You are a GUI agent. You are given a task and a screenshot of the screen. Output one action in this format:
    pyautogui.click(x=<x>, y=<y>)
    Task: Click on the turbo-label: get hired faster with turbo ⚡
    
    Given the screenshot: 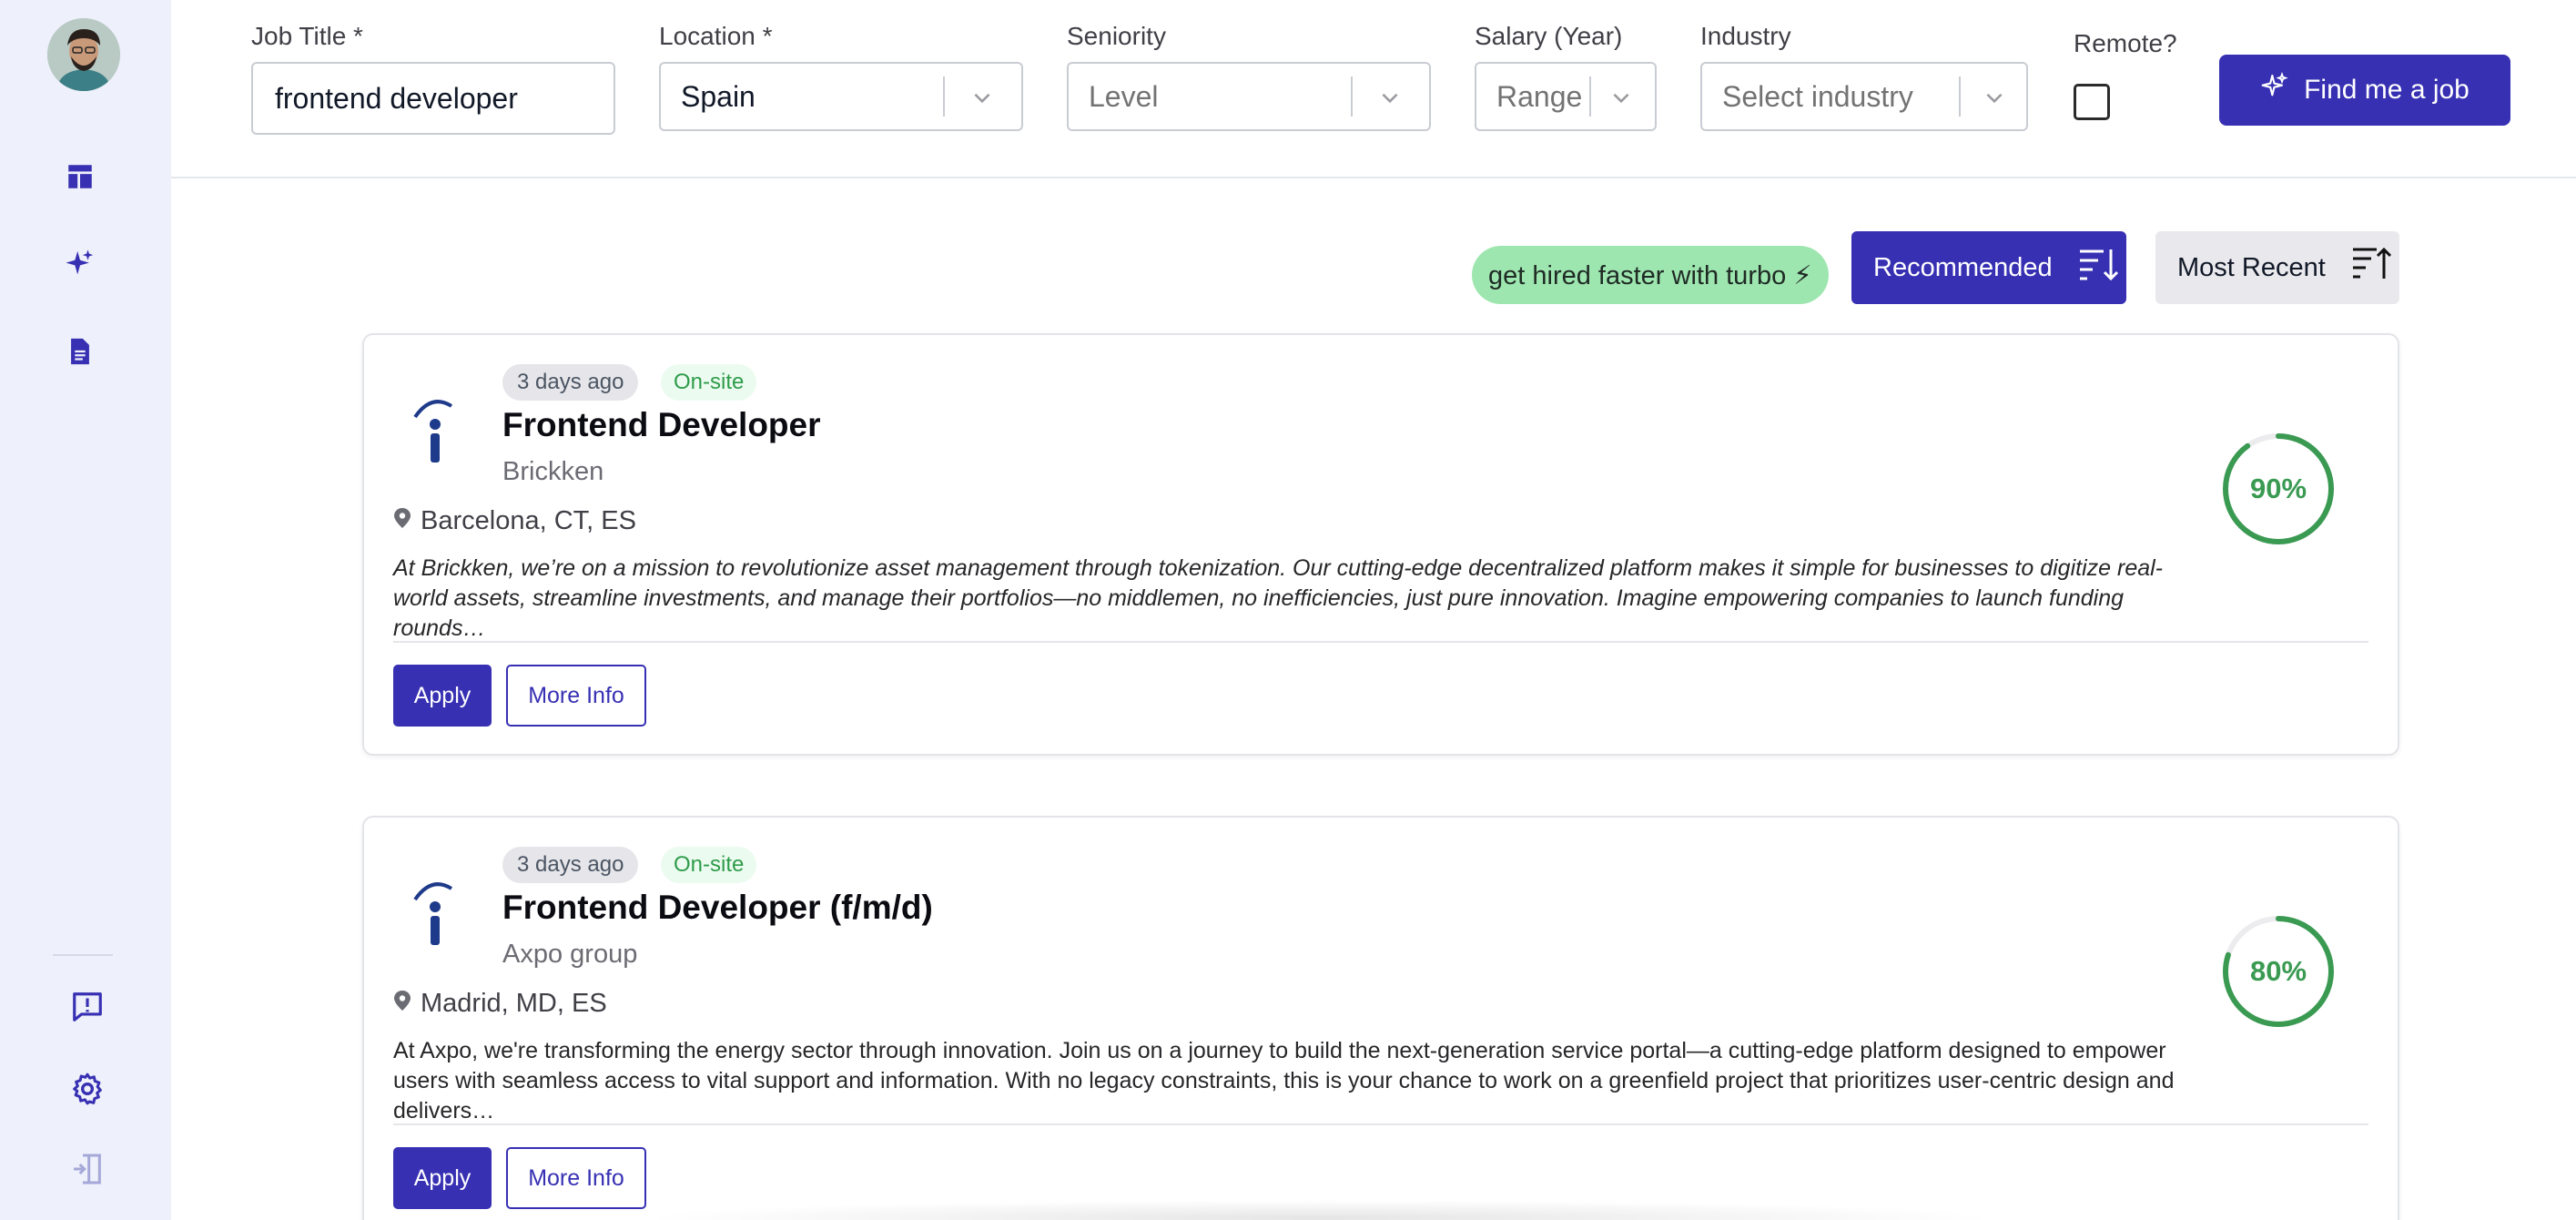 What is the action you would take?
    pyautogui.click(x=1650, y=275)
    